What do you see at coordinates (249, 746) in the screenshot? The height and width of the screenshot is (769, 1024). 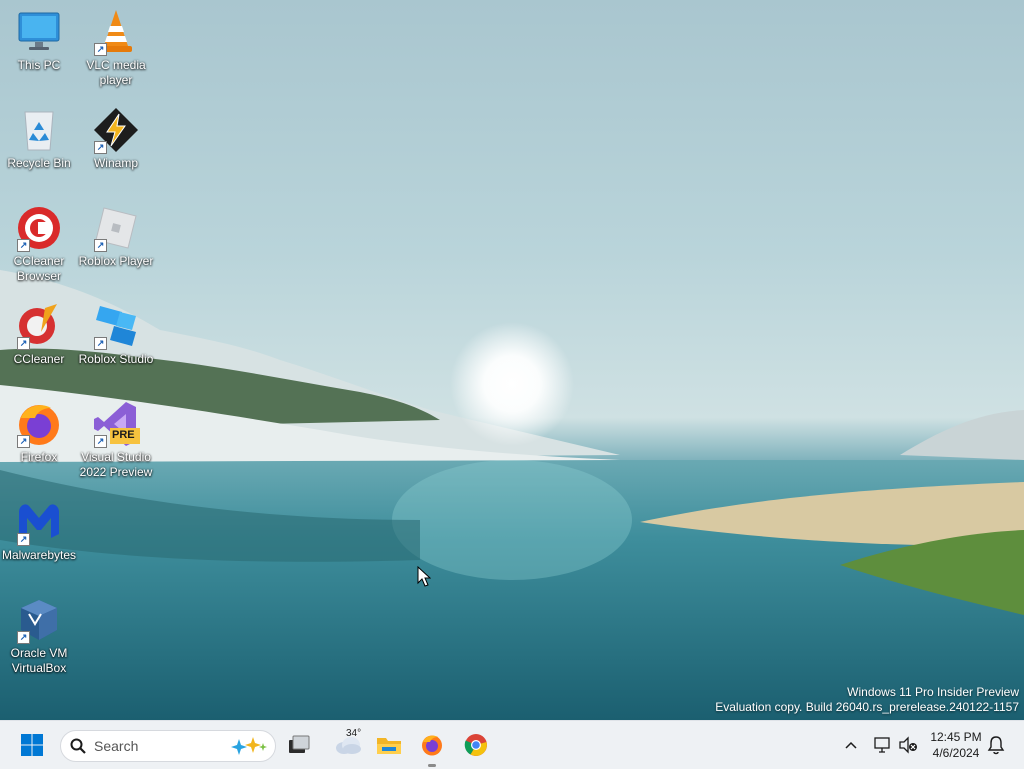 I see `copilot-sparkle-icon` at bounding box center [249, 746].